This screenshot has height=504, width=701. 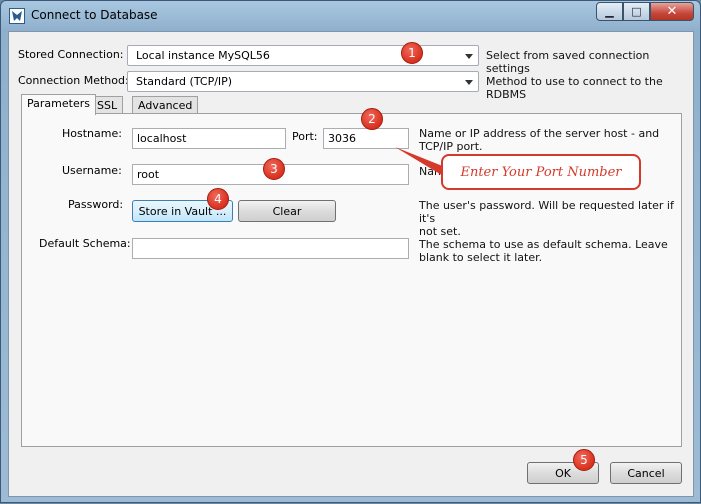 What do you see at coordinates (541, 172) in the screenshot?
I see `port-number-callout: Enter Your Port Number` at bounding box center [541, 172].